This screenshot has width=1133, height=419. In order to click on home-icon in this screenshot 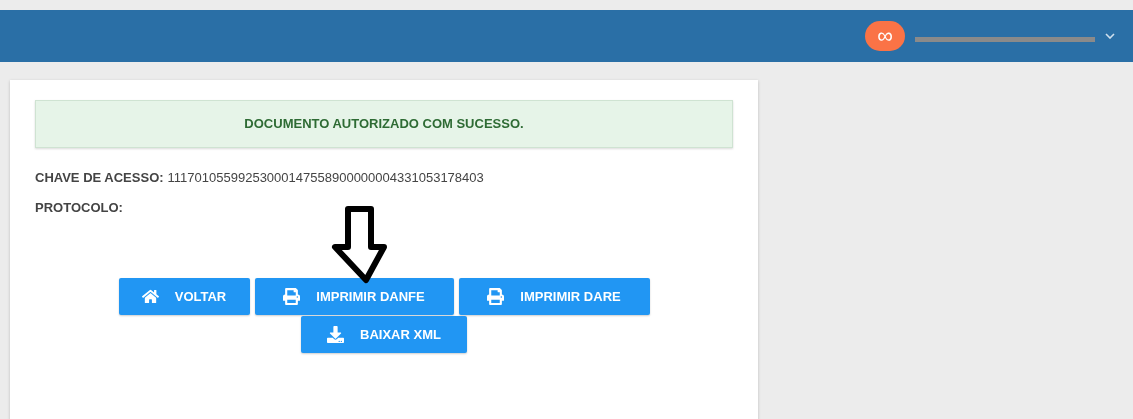, I will do `click(150, 296)`.